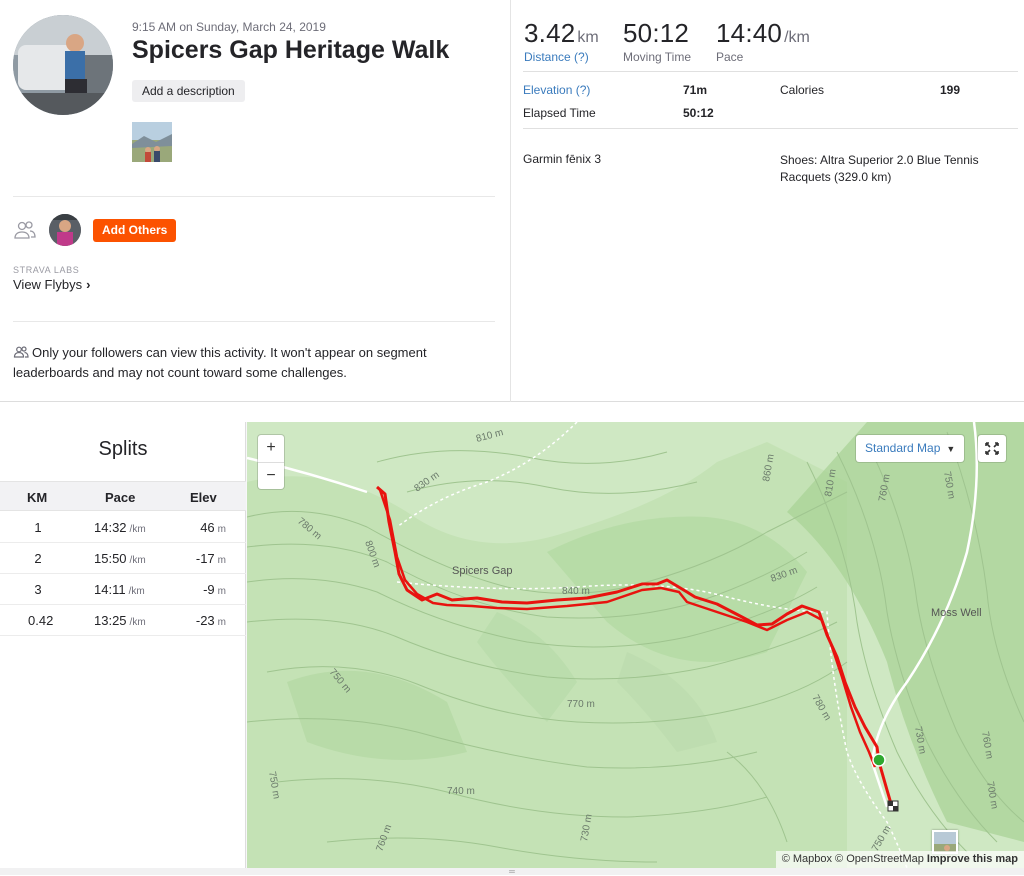 The height and width of the screenshot is (876, 1024). Describe the element at coordinates (110, 558) in the screenshot. I see `split-pace: 15:50` at that location.